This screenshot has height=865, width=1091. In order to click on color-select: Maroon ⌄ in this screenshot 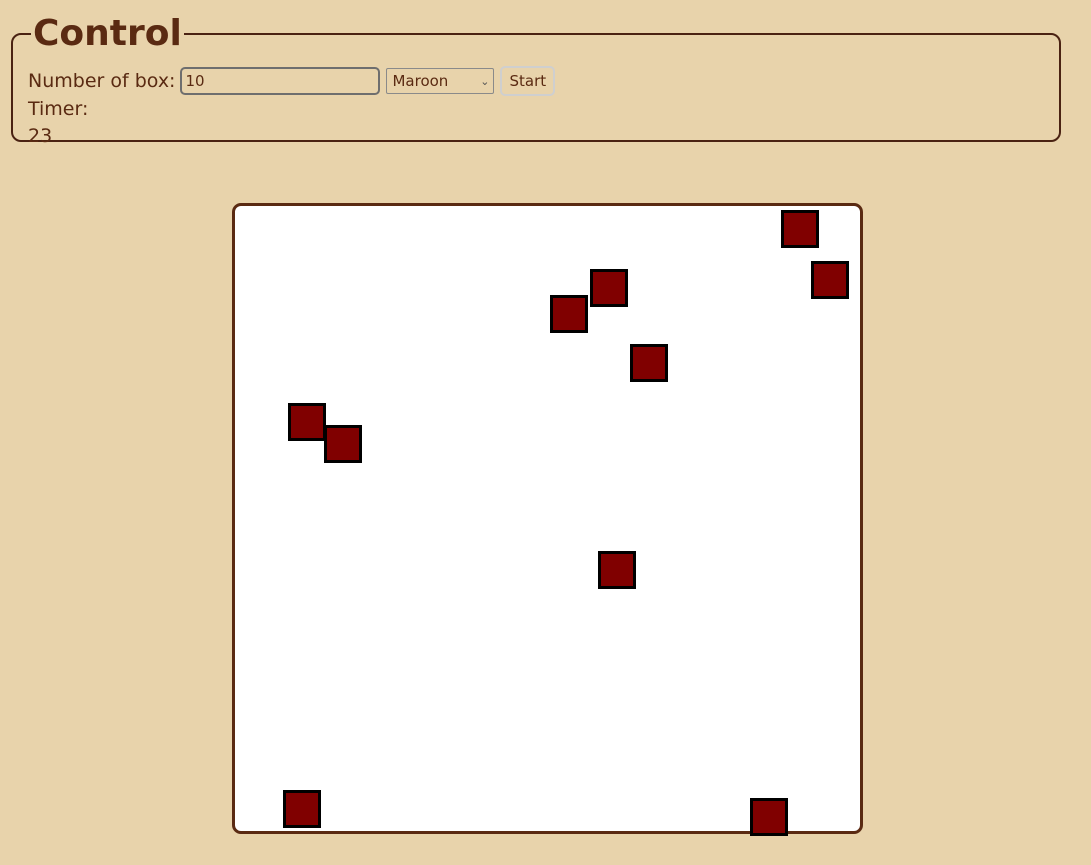, I will do `click(440, 81)`.